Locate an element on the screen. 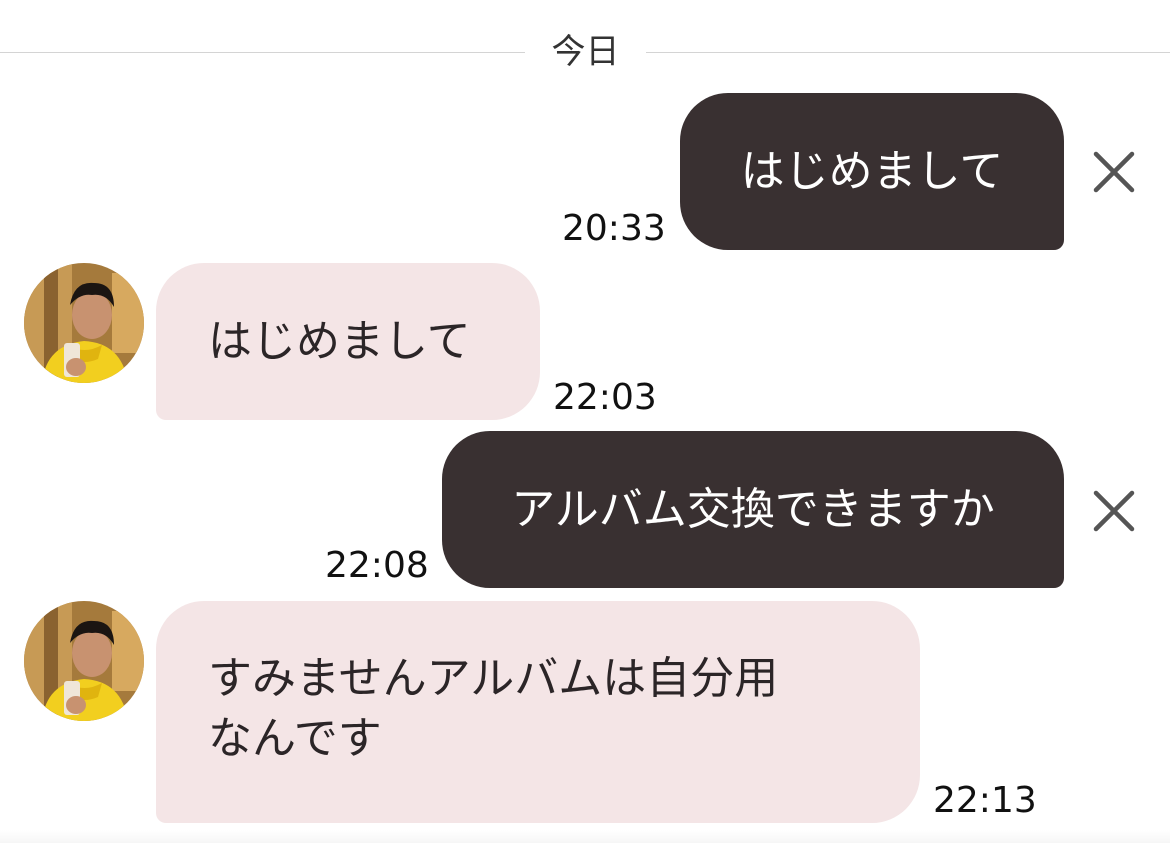 The image size is (1170, 843). message-time: 22:03 is located at coordinates (605, 397).